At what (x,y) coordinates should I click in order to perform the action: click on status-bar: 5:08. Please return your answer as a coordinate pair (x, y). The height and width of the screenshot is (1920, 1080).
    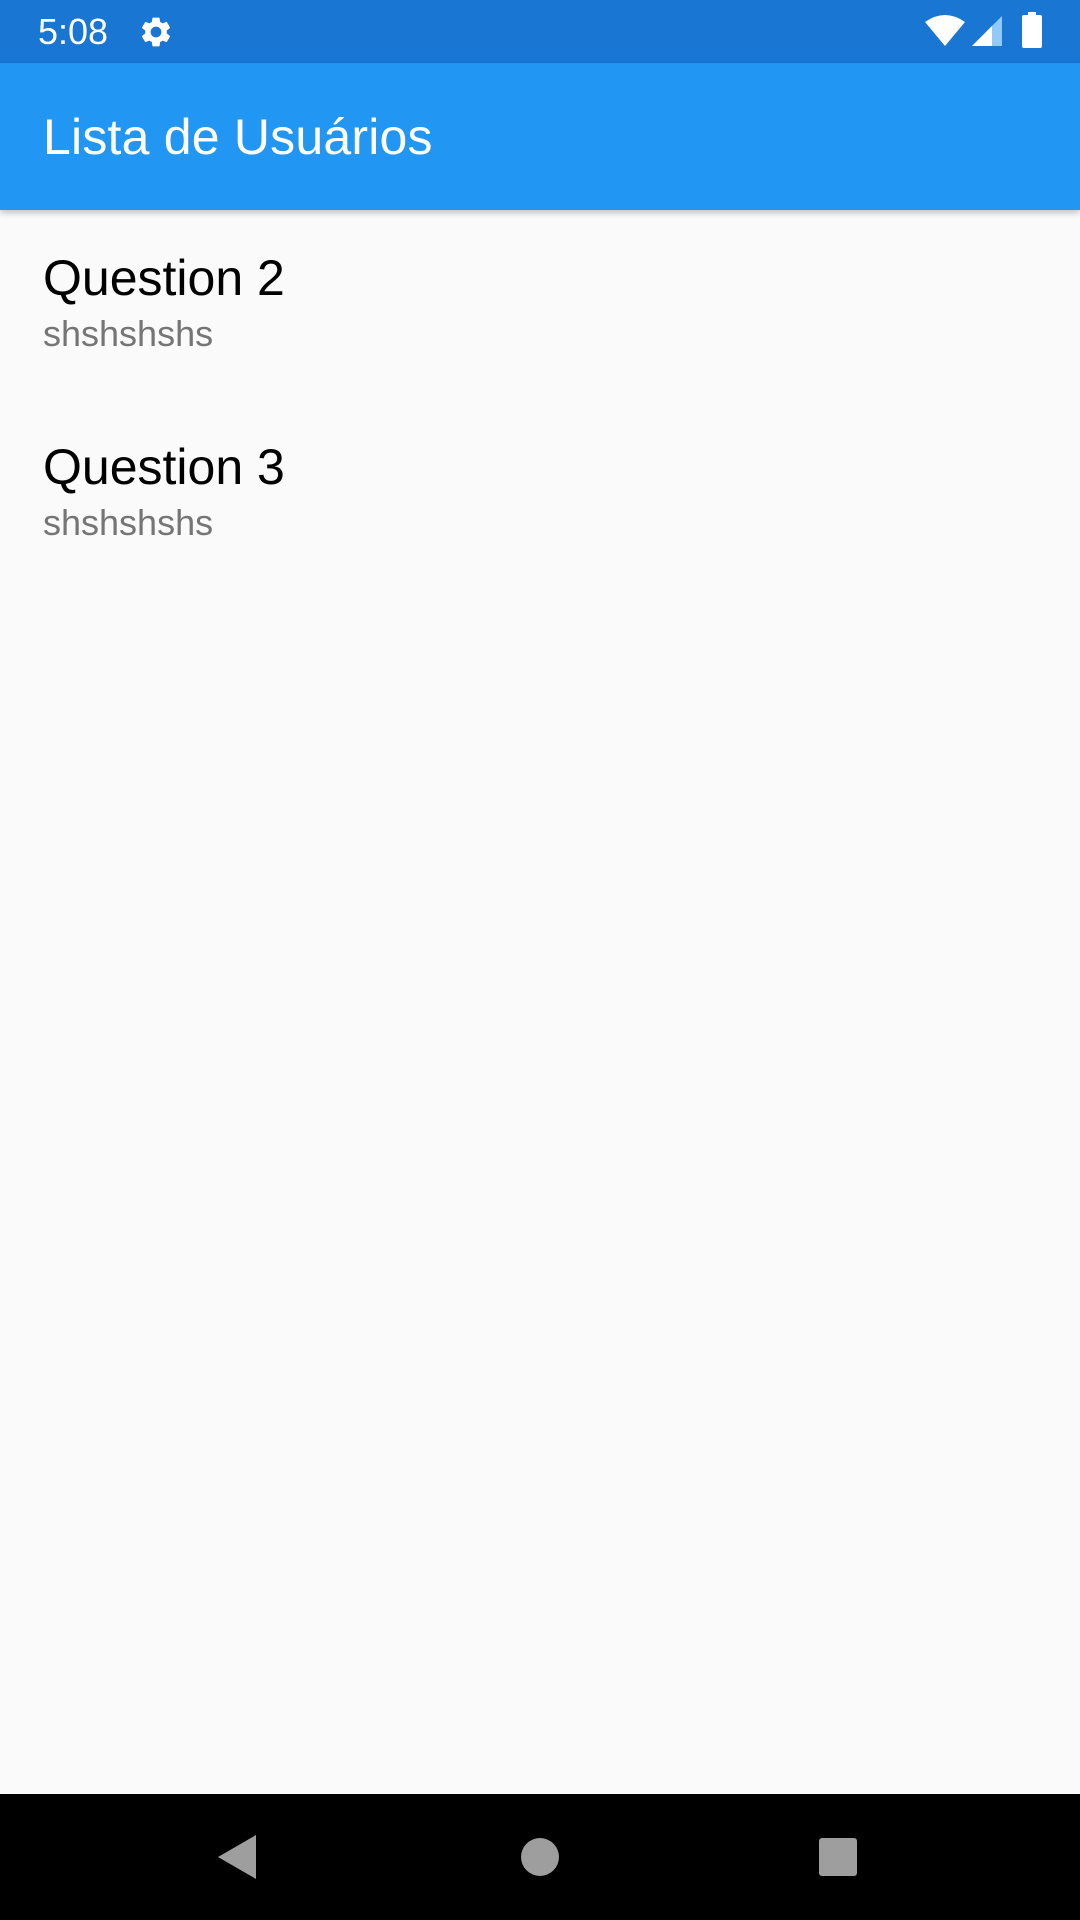
    Looking at the image, I should click on (540, 31).